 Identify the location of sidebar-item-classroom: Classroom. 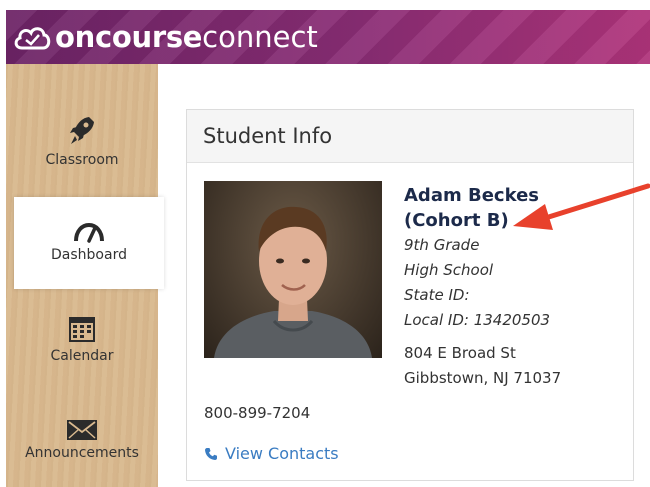
(82, 141).